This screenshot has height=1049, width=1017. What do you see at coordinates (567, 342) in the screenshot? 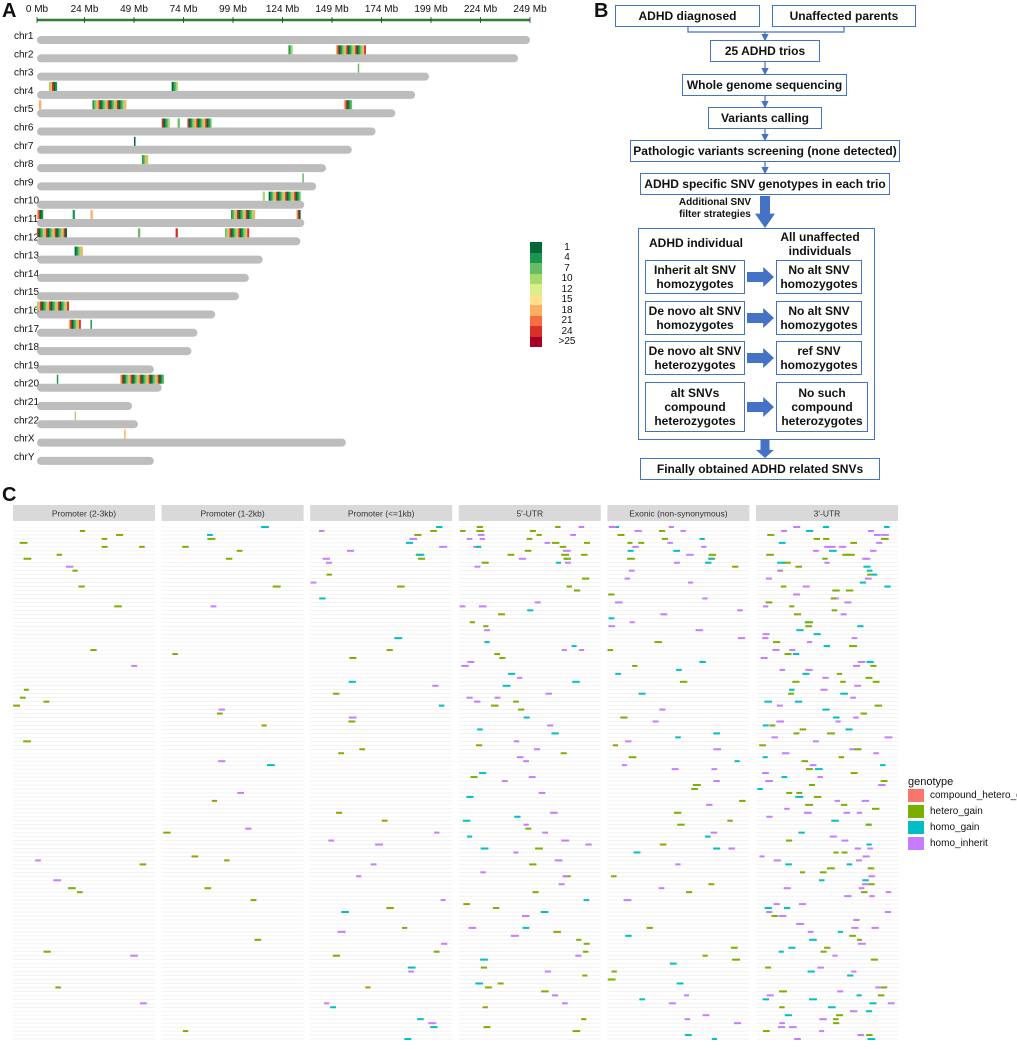
I see `density-legend-label: >25` at bounding box center [567, 342].